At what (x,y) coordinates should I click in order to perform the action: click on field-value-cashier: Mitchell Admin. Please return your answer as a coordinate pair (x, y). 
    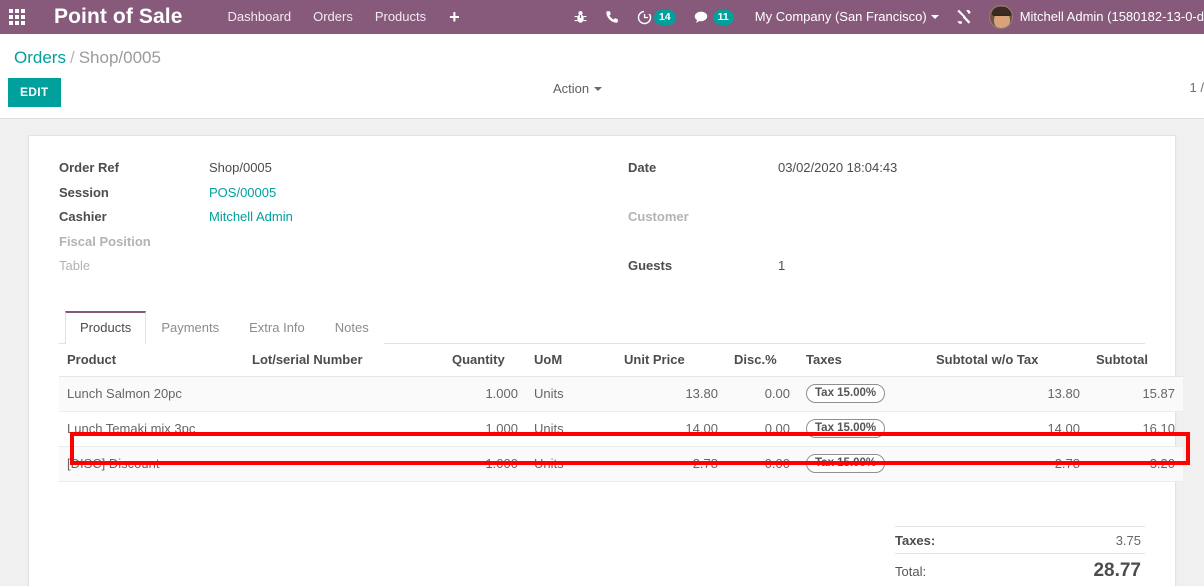
    Looking at the image, I should click on (251, 216).